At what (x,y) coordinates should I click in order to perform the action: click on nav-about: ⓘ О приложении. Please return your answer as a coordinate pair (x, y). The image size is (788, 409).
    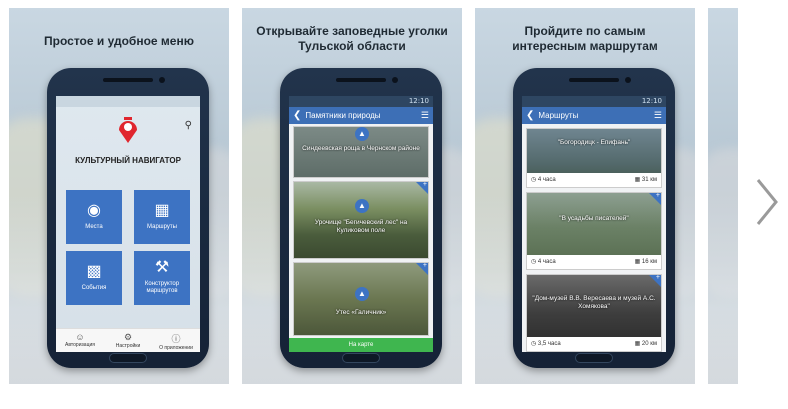
    Looking at the image, I should click on (176, 340).